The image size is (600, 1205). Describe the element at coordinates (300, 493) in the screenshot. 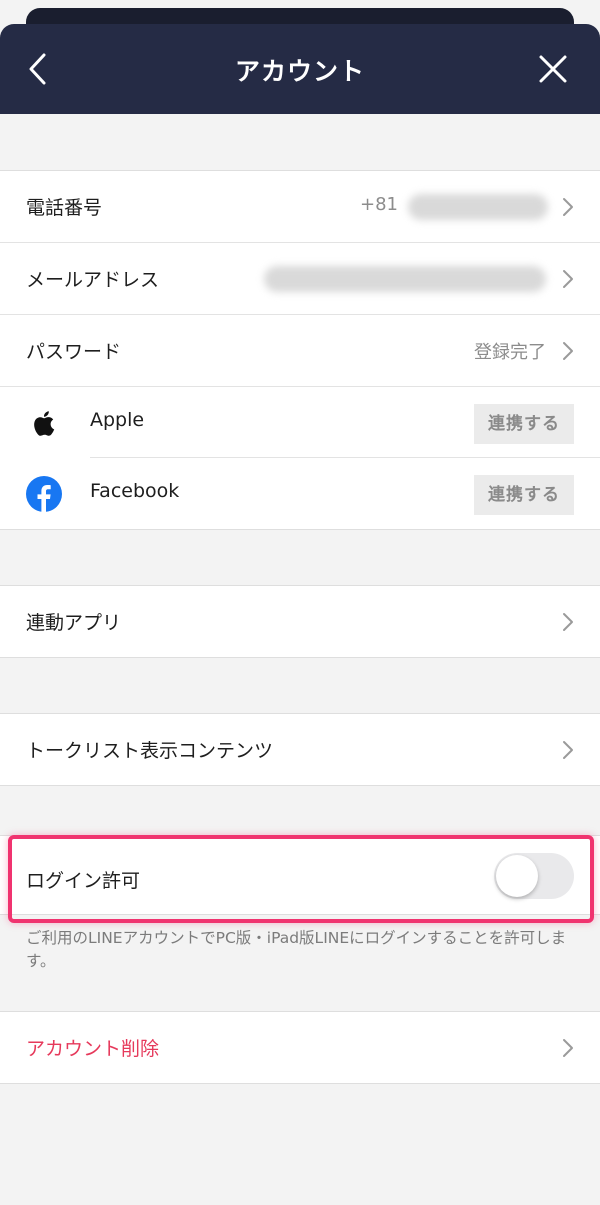

I see `facebook-row: Facebook 連携する` at that location.